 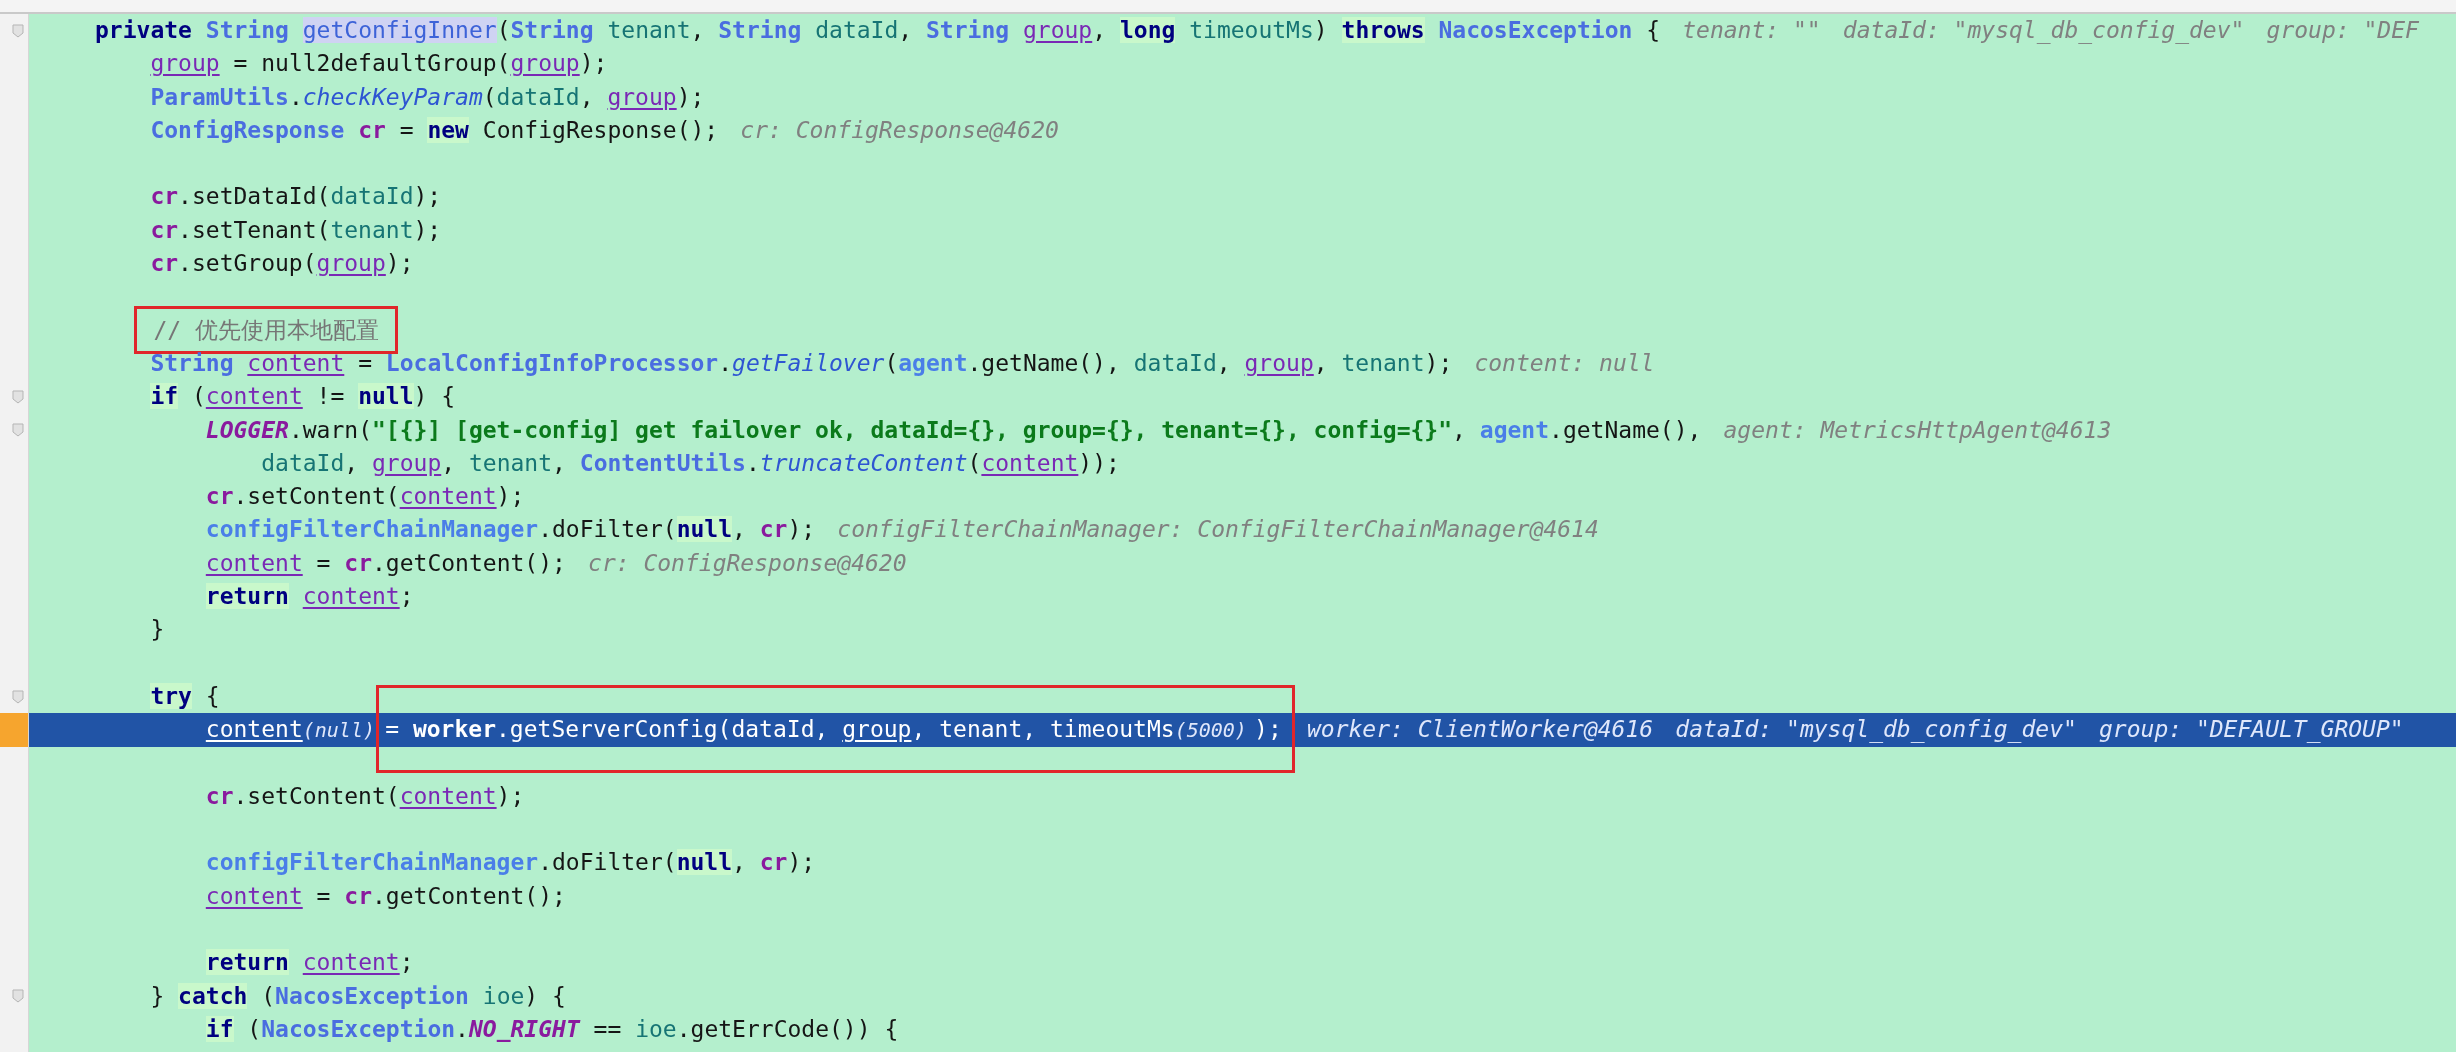 What do you see at coordinates (330, 396) in the screenshot?
I see `code-text: !=` at bounding box center [330, 396].